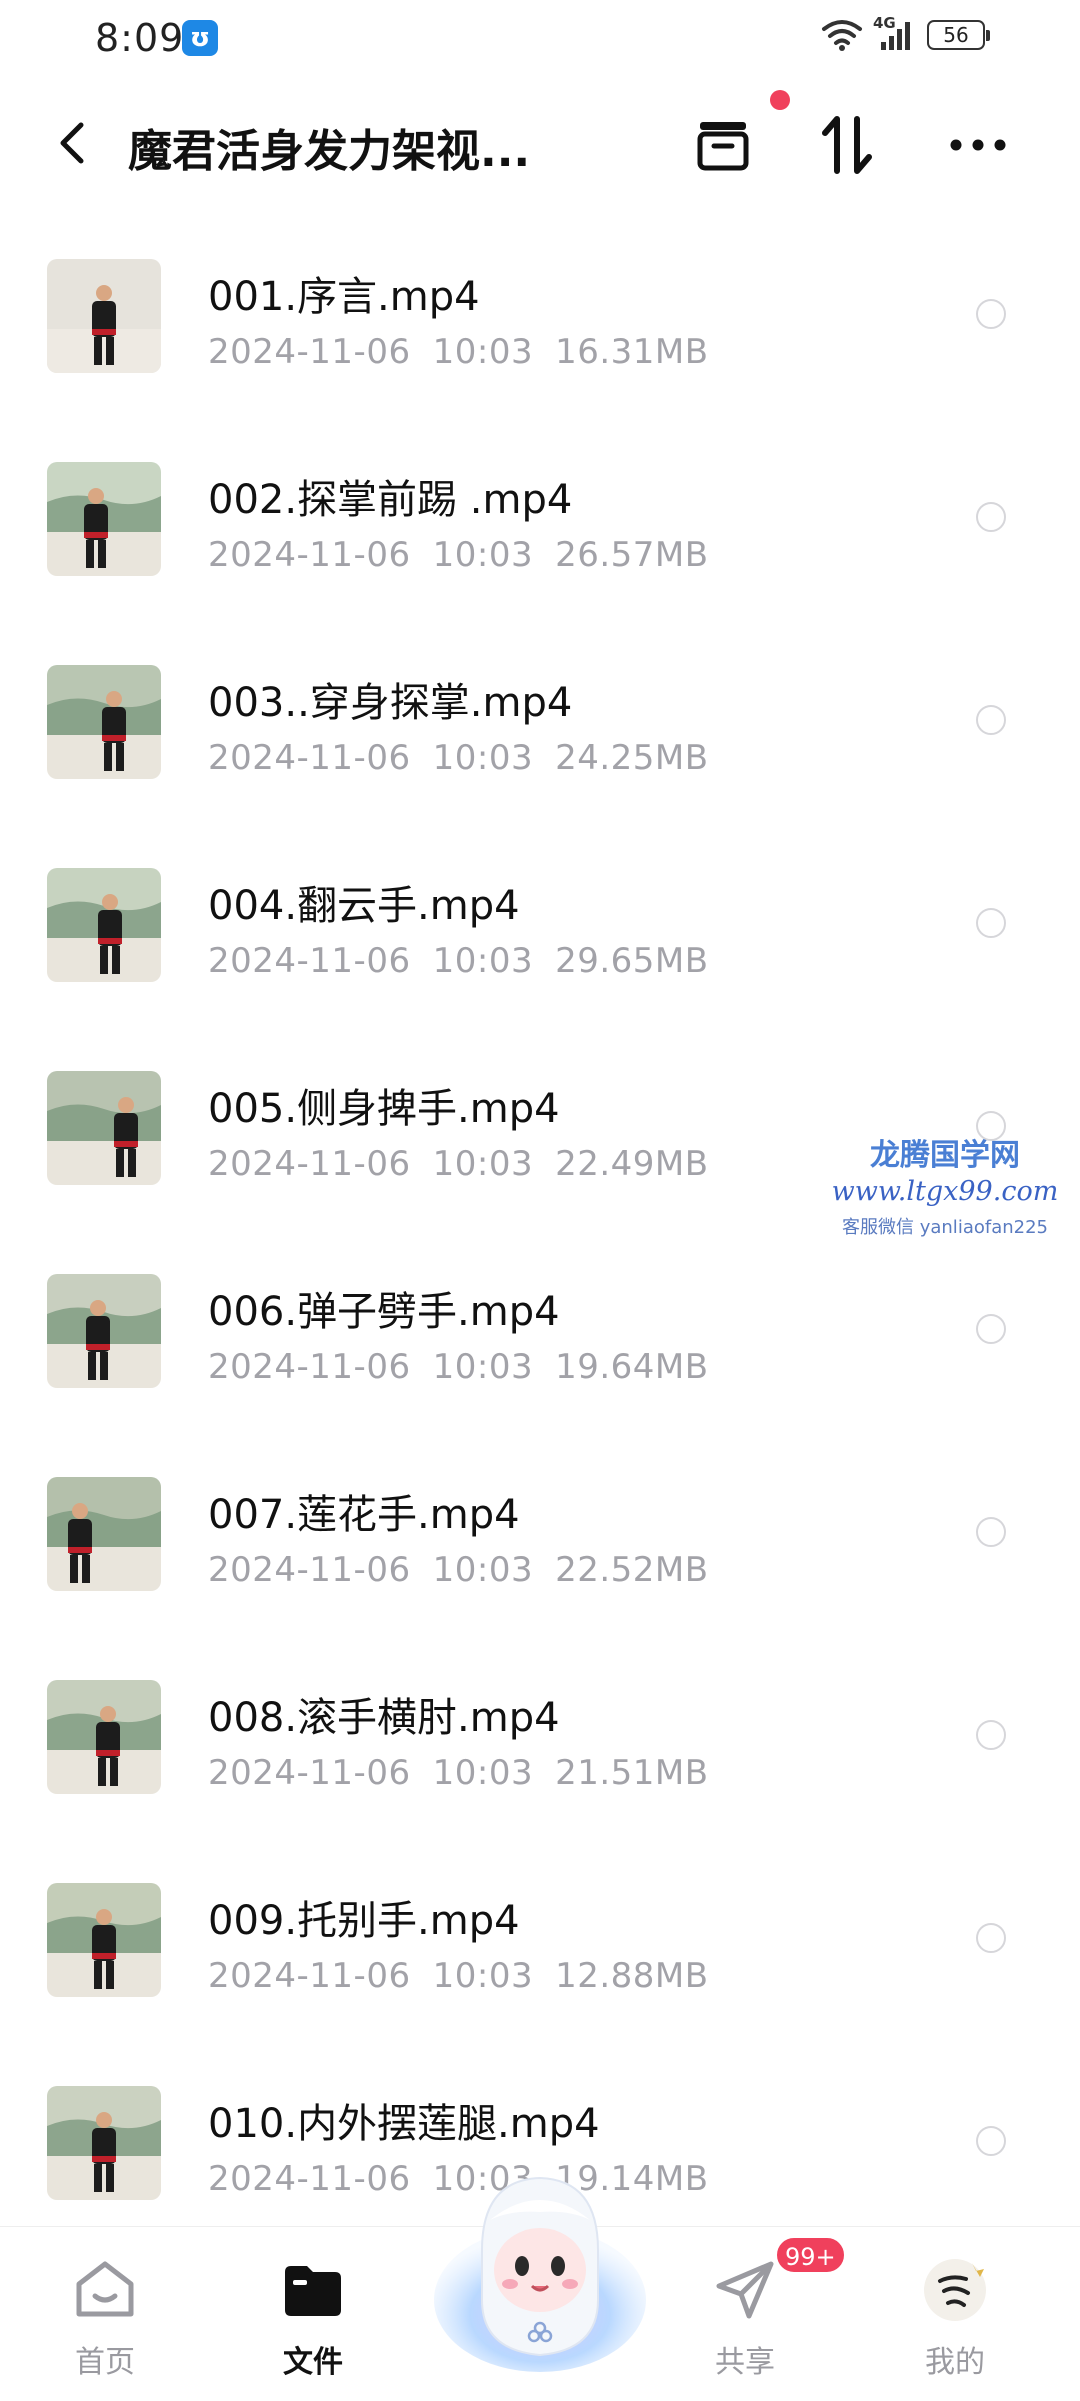 The width and height of the screenshot is (1080, 2401). I want to click on nav-share: 共享, so click(745, 2319).